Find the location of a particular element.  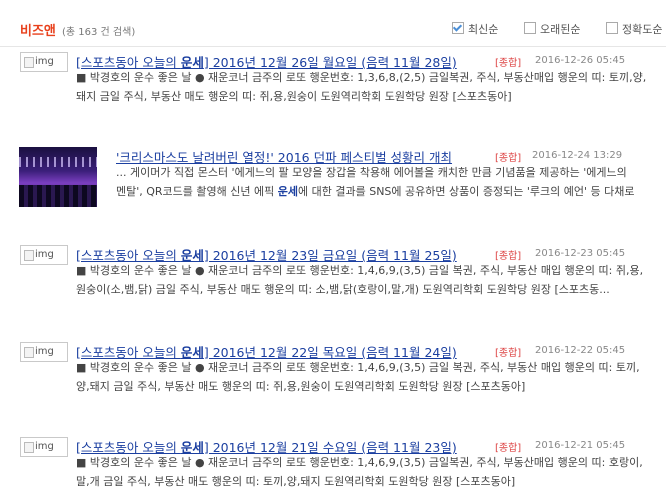

article-date: 2016-12-21 05:45 is located at coordinates (580, 445).